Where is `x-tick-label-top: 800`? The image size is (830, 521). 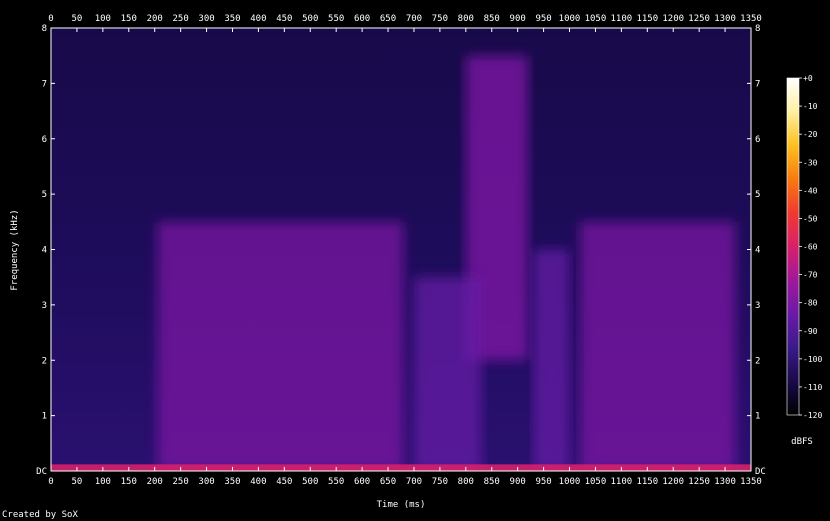
x-tick-label-top: 800 is located at coordinates (466, 19).